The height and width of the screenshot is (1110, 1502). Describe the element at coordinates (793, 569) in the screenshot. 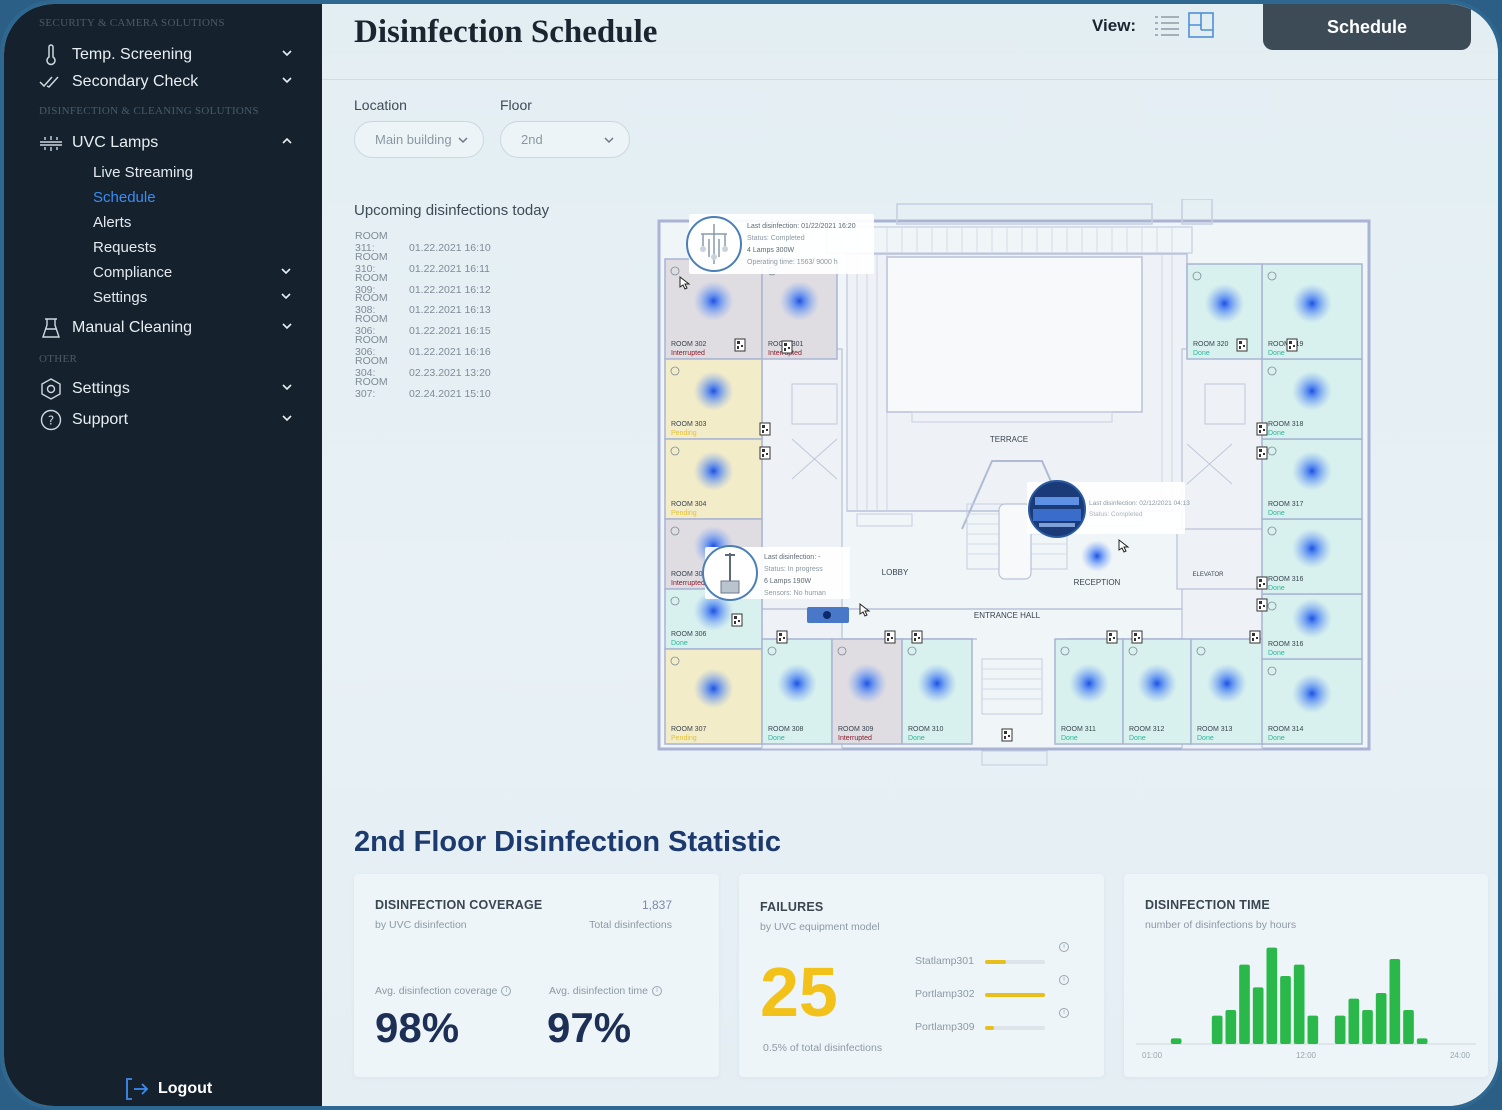

I see `popup-line: Status: In progress` at that location.